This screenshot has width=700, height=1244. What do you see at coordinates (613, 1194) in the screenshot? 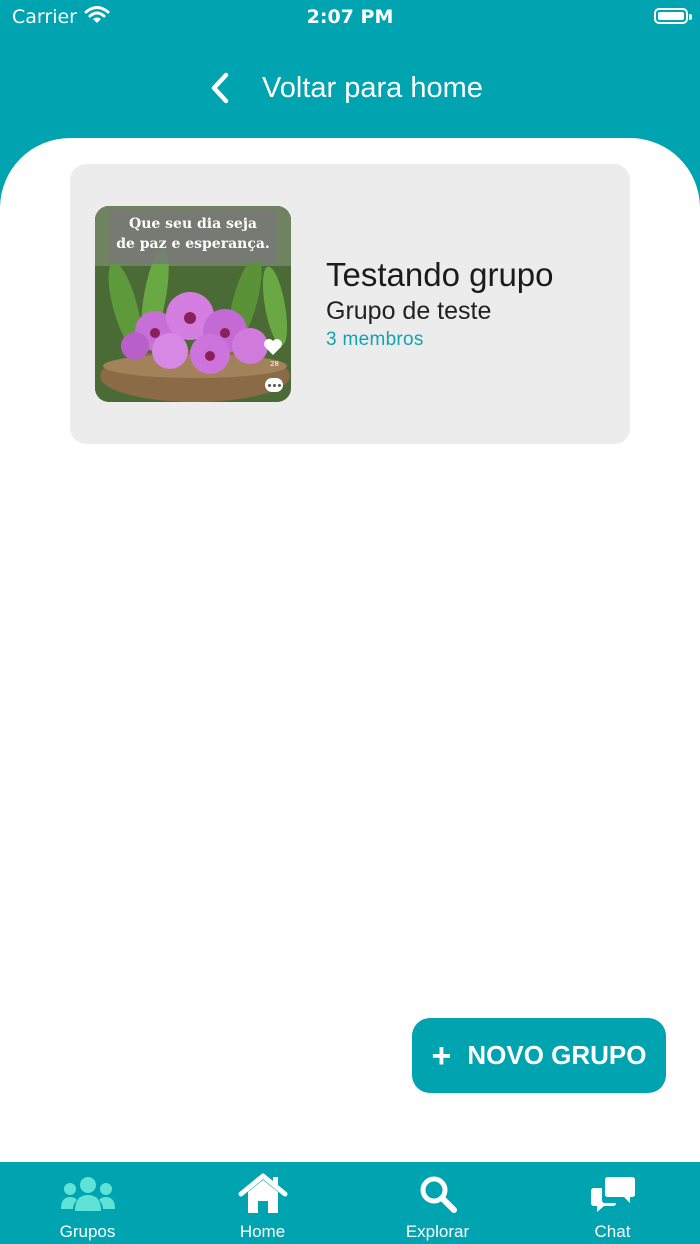
I see `chat-icon` at bounding box center [613, 1194].